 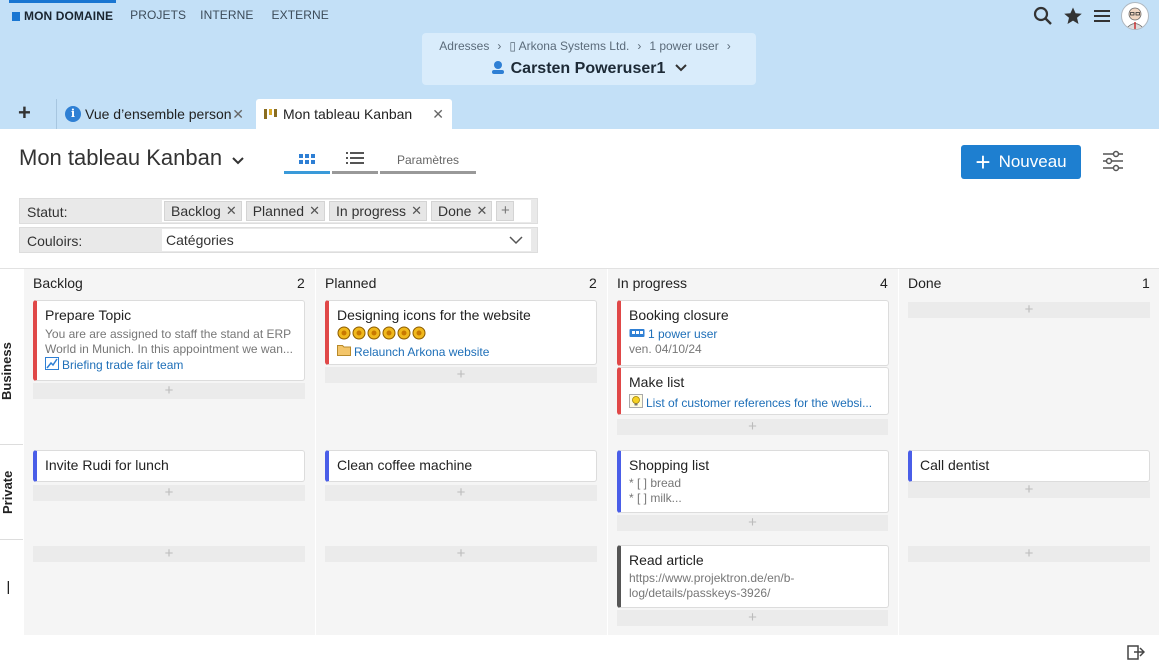 I want to click on card-description: * [ ] bread, so click(x=655, y=483).